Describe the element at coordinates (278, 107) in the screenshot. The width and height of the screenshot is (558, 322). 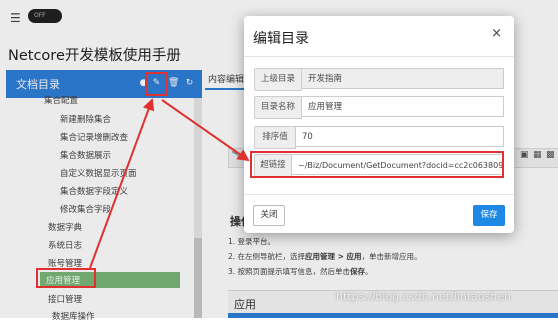
I see `directory-name-label: 目录名称` at that location.